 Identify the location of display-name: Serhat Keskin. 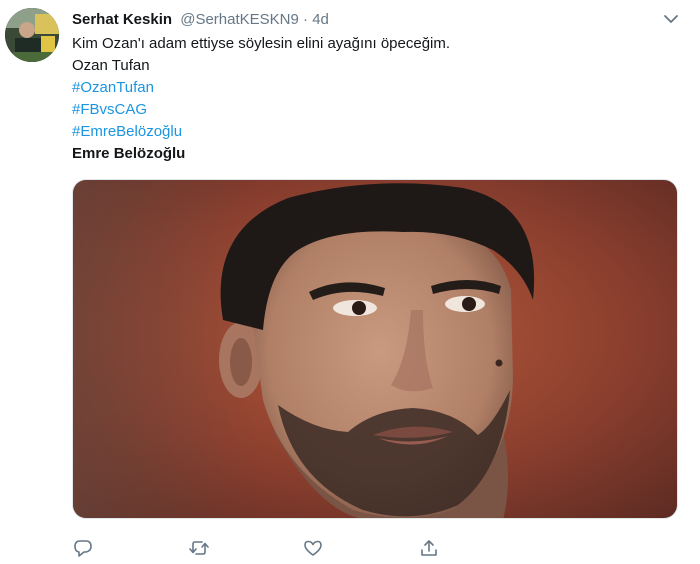
(122, 19).